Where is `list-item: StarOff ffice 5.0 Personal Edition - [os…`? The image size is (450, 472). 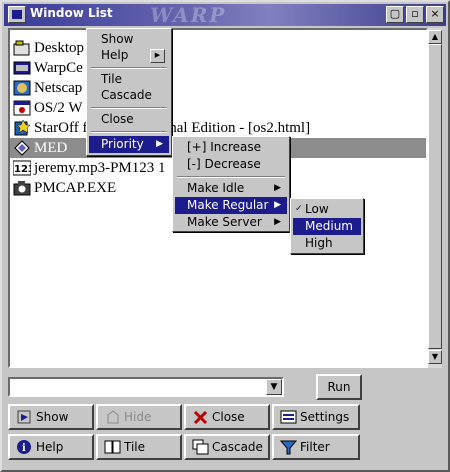
list-item: StarOff ffice 5.0 Personal Edition - [os… is located at coordinates (218, 128).